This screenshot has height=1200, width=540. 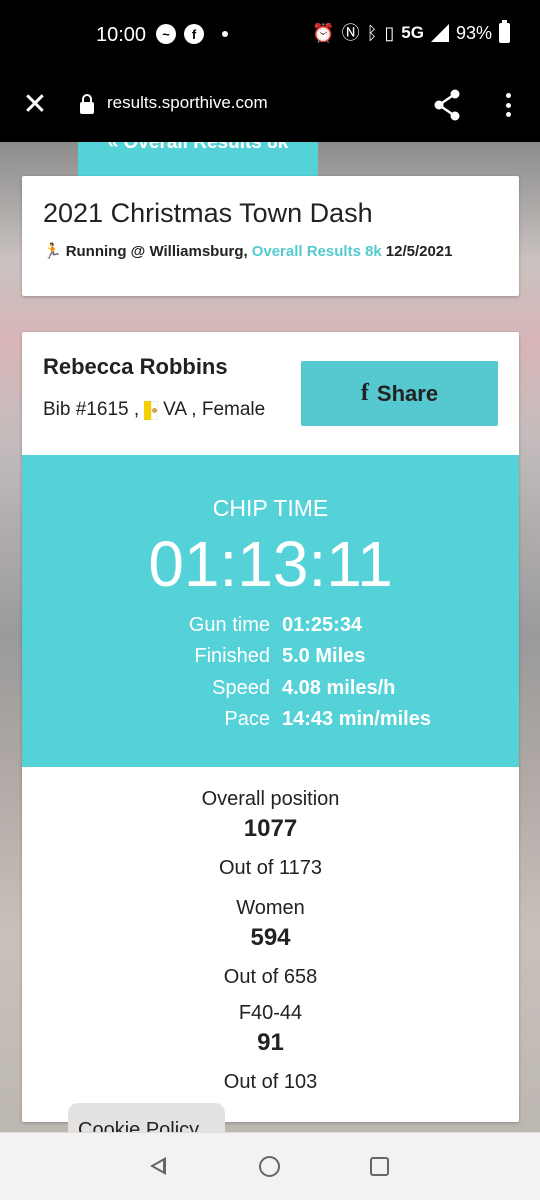 I want to click on share-button: f Share, so click(x=399, y=393).